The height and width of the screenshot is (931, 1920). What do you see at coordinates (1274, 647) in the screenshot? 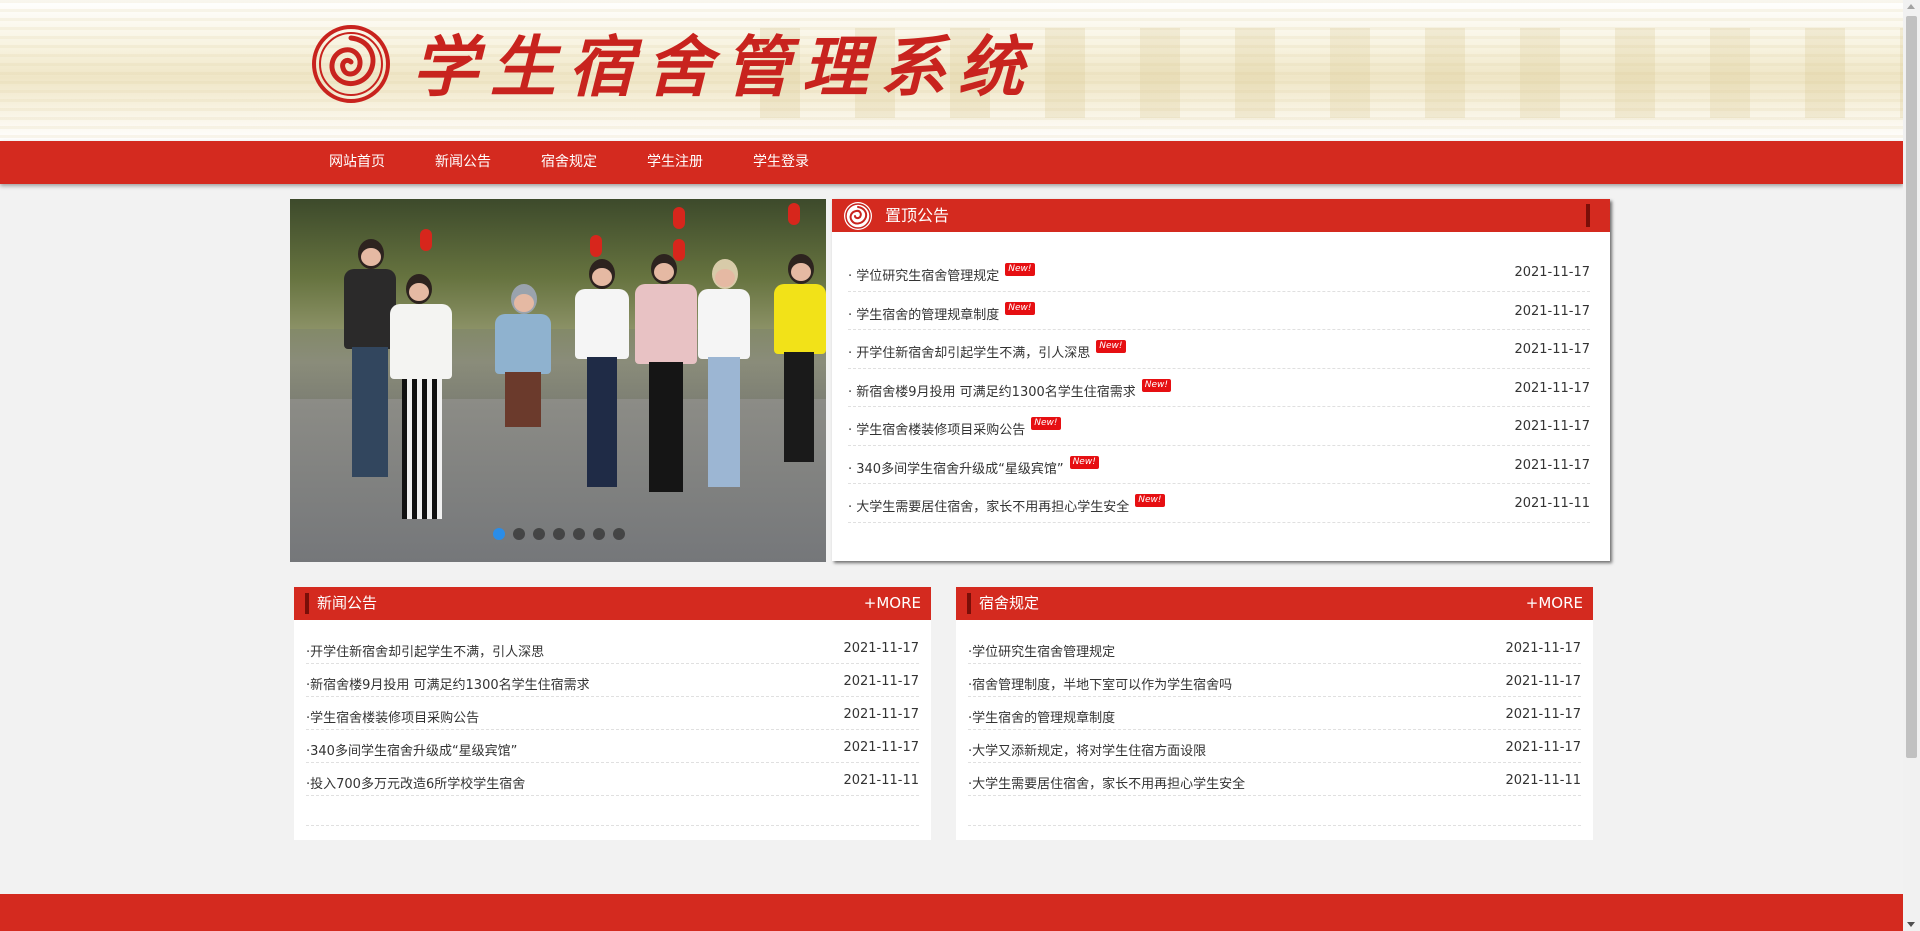
I see `list-item: ·学位研究生宿舍管理规定 2021-11-17` at bounding box center [1274, 647].